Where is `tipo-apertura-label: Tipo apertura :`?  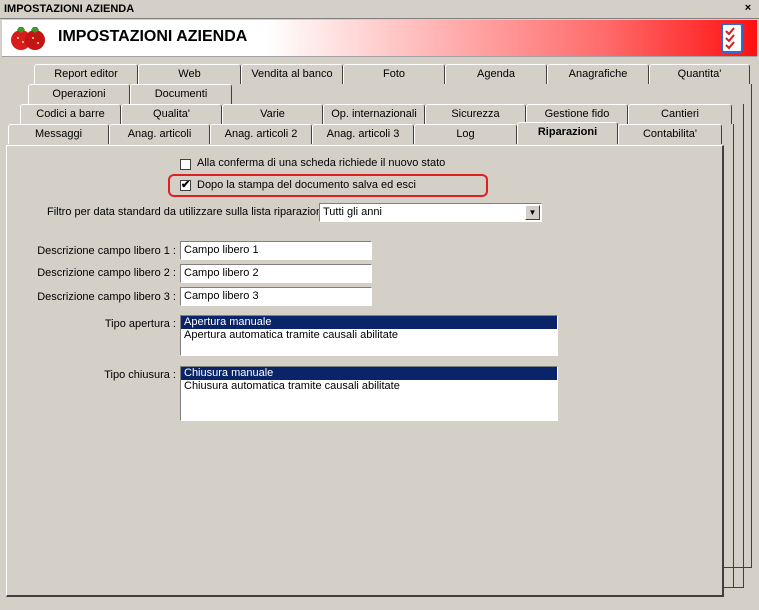
tipo-apertura-label: Tipo apertura : is located at coordinates (140, 324).